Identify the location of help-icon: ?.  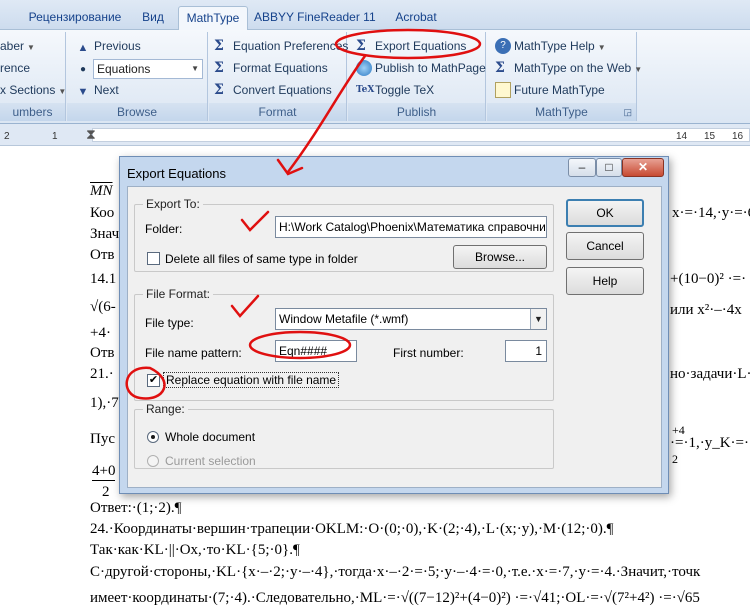
(503, 45).